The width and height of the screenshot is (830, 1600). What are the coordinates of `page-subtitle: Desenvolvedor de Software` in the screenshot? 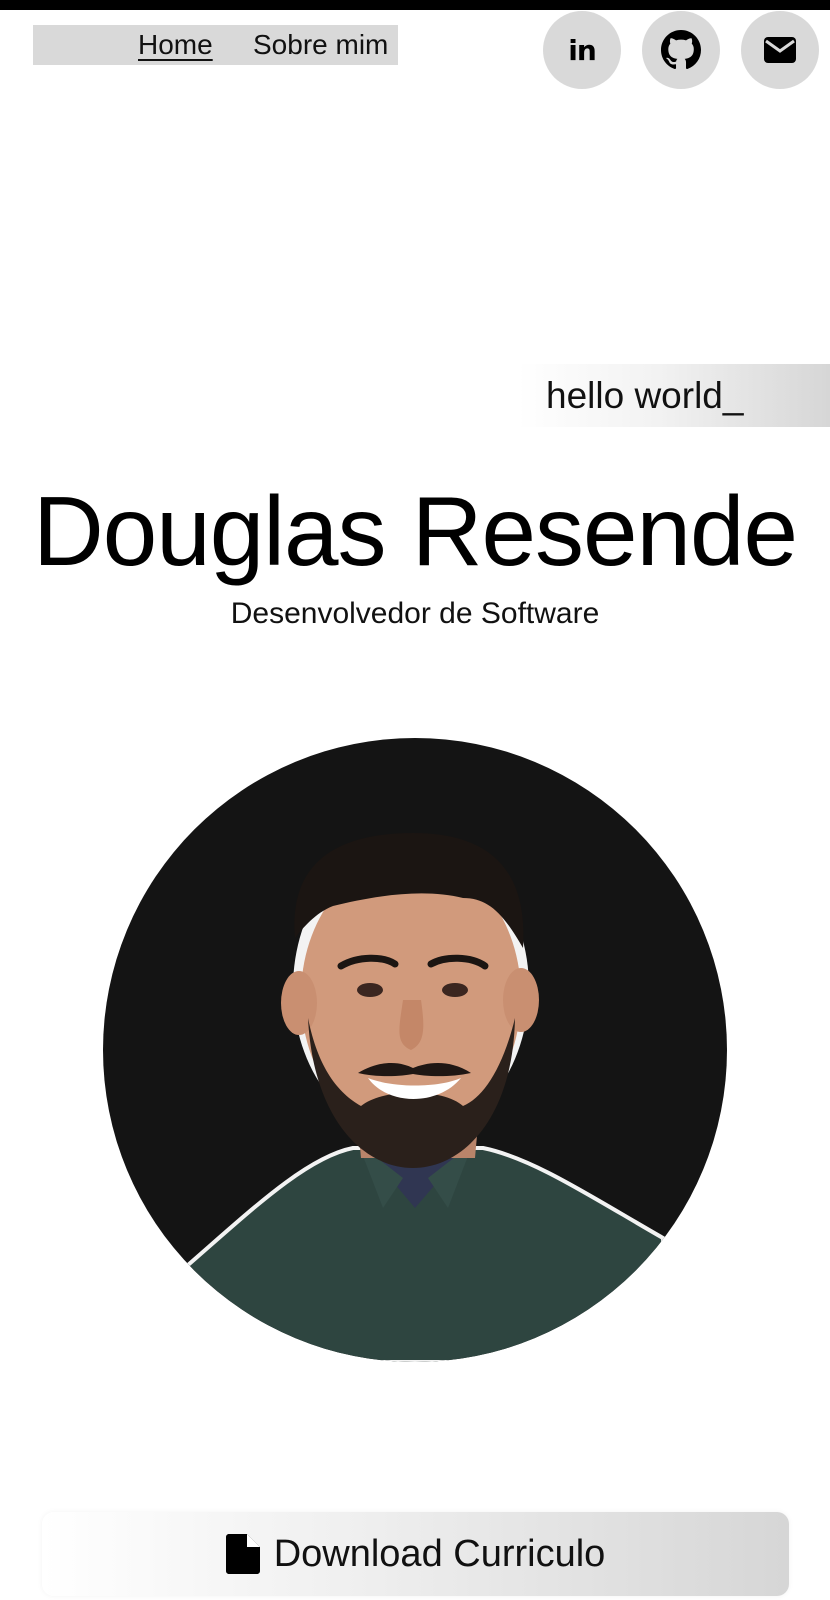 It's located at (415, 613).